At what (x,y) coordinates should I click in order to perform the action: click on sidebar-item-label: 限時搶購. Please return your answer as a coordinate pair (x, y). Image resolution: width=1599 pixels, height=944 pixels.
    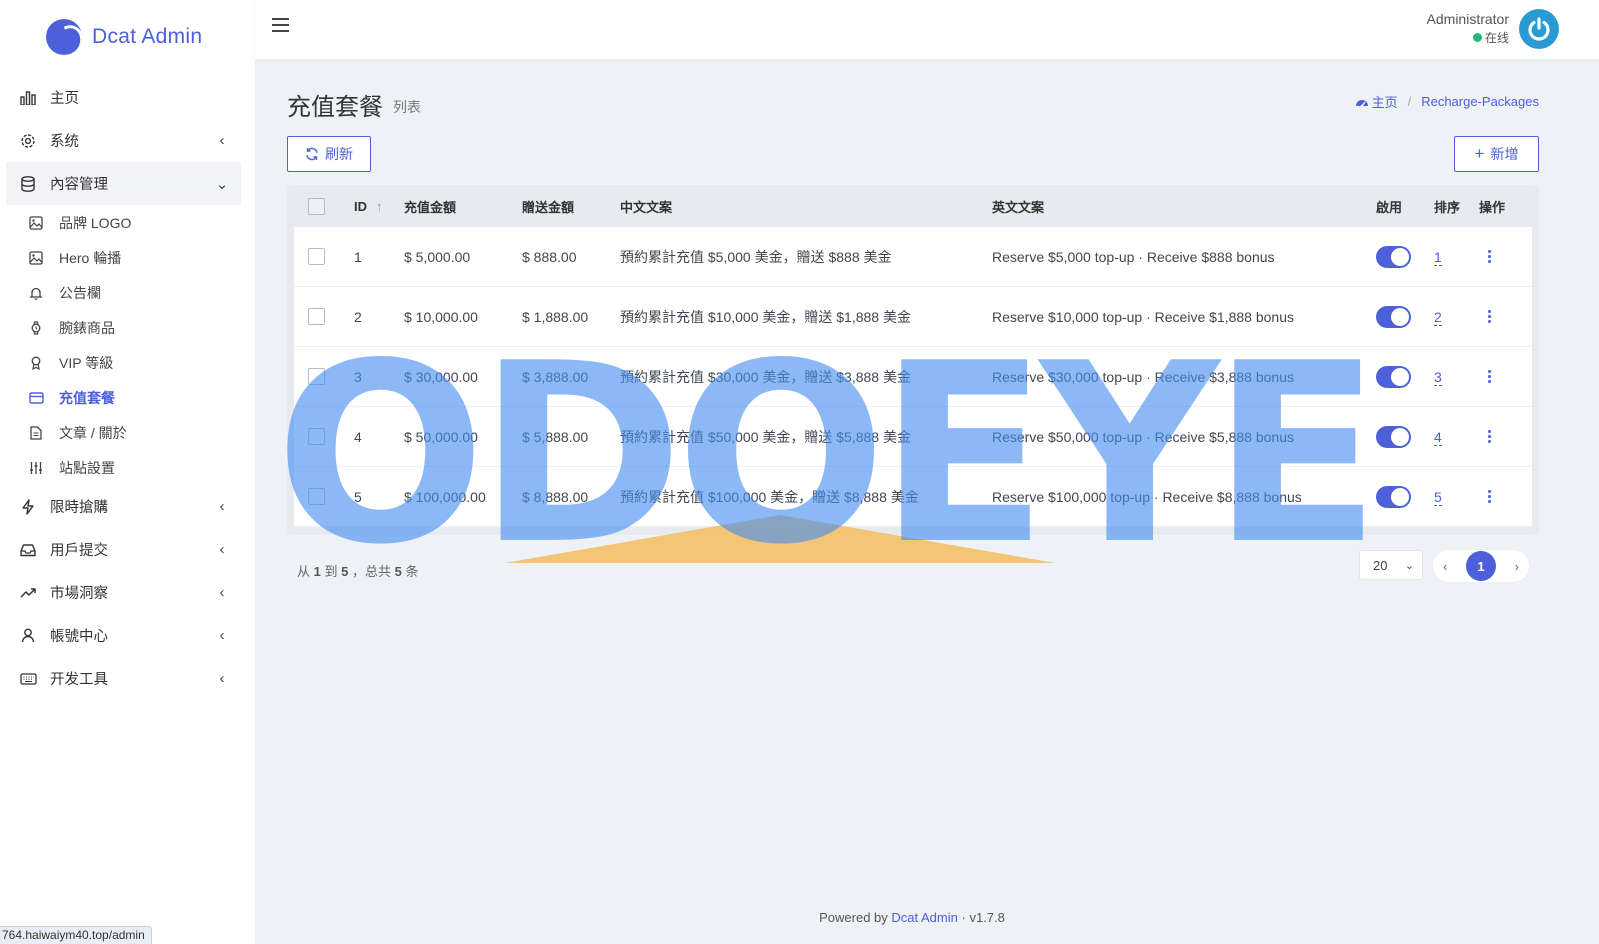
    Looking at the image, I should click on (79, 508).